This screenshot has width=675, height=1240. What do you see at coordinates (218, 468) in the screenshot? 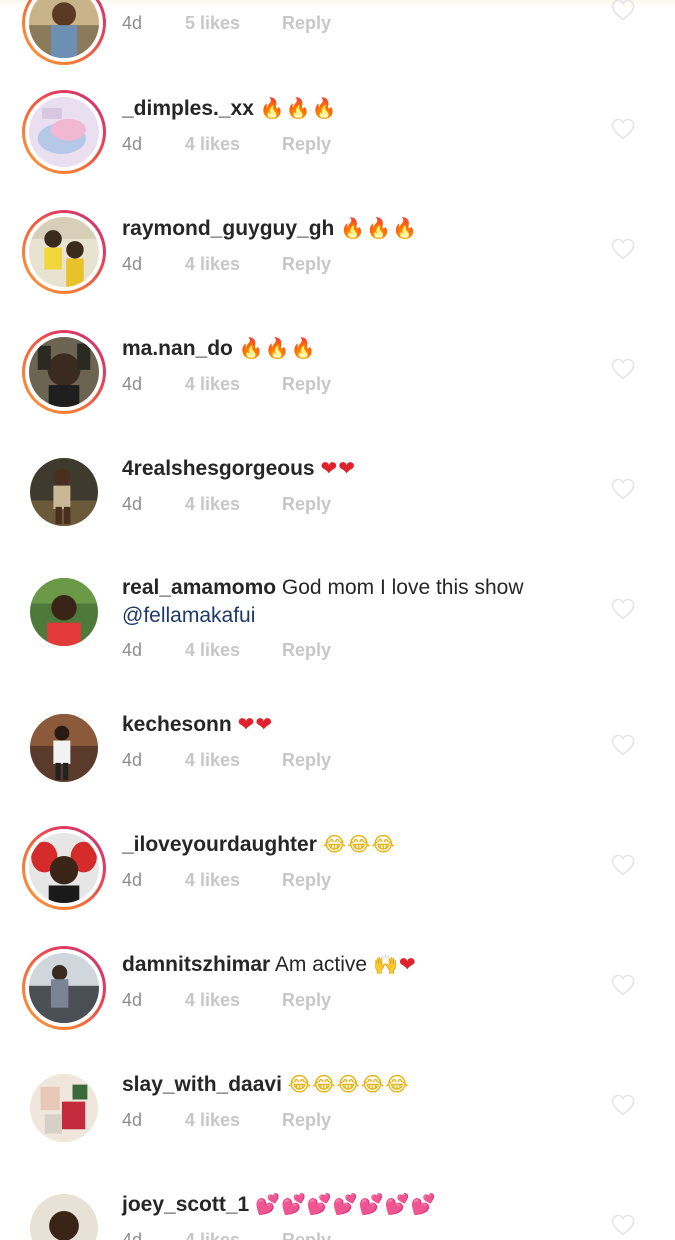
I see `comment-username: 4realshesgorgeous` at bounding box center [218, 468].